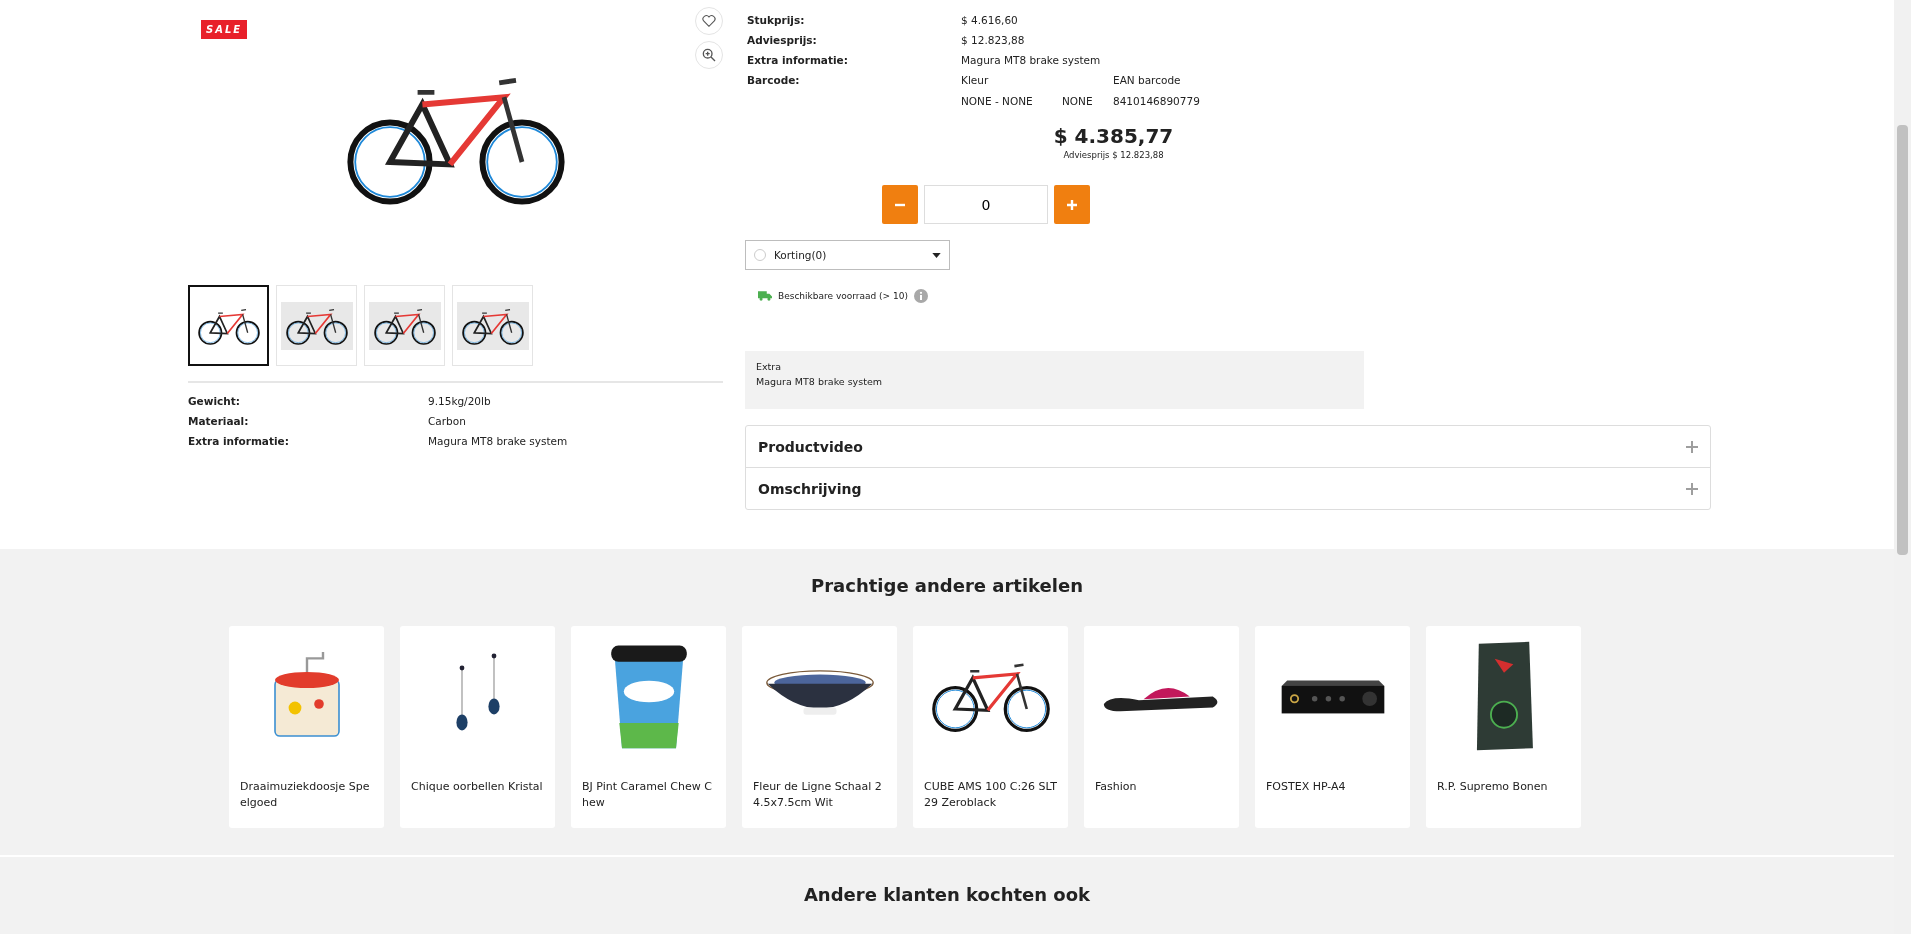 This screenshot has width=1911, height=934. What do you see at coordinates (459, 401) in the screenshot?
I see `spec-value: 9.15kg/20lb` at bounding box center [459, 401].